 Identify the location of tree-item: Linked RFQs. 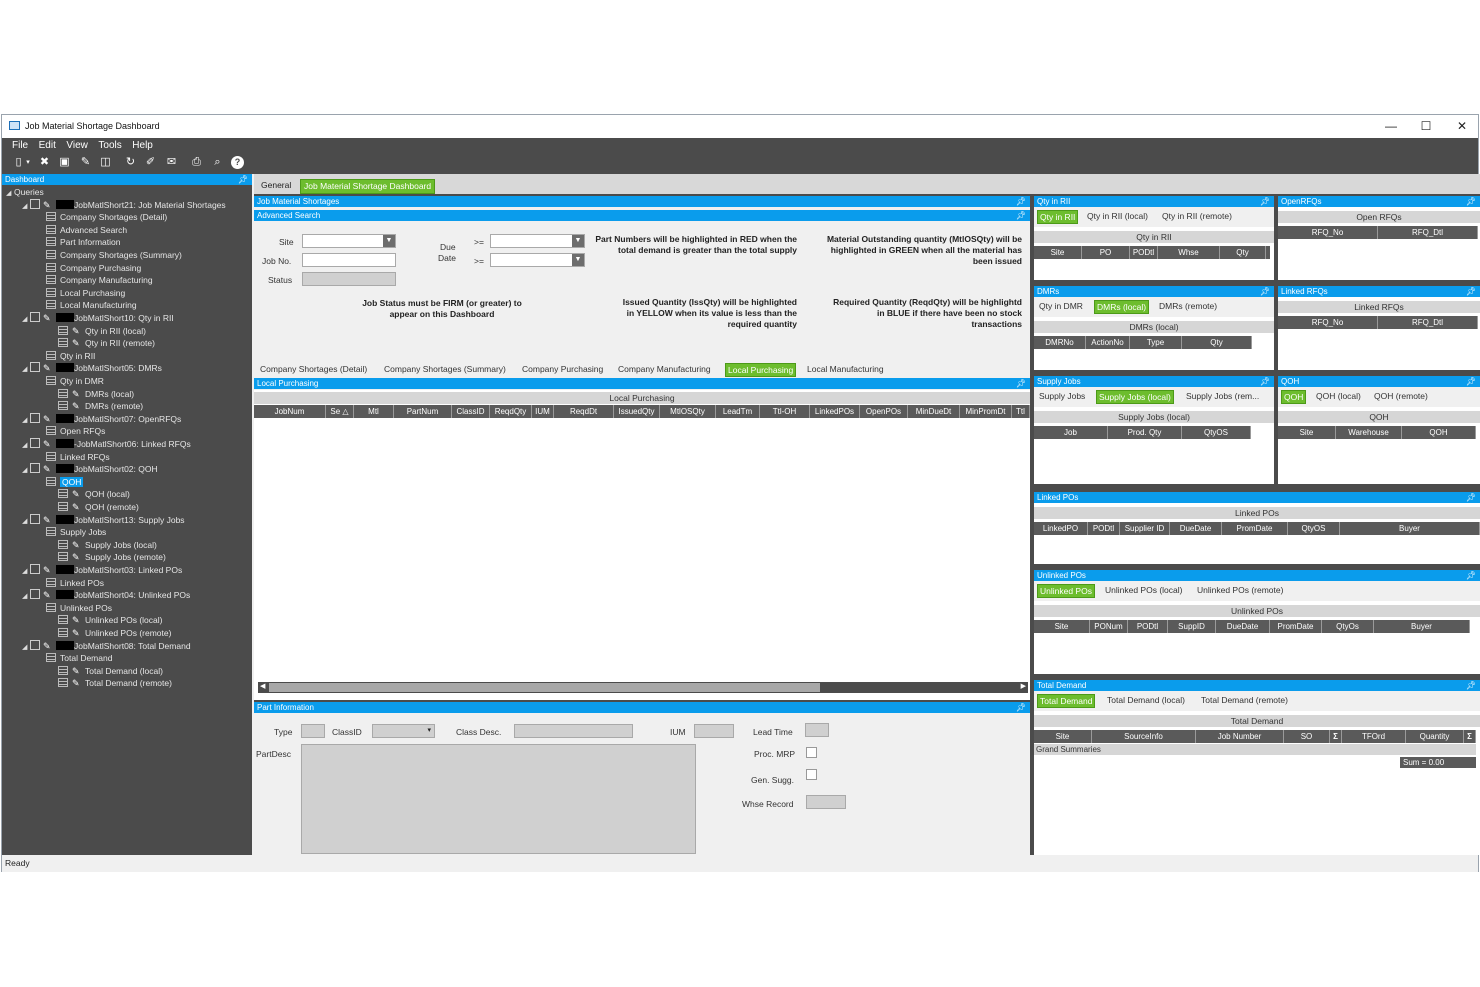
(78, 457).